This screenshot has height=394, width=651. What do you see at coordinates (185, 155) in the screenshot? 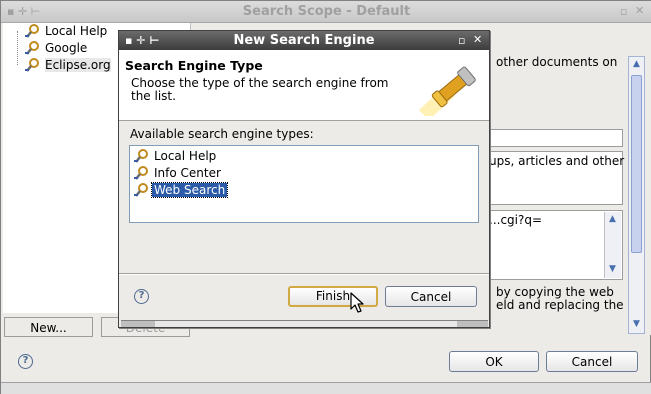
I see `list-item-label: Local Help` at bounding box center [185, 155].